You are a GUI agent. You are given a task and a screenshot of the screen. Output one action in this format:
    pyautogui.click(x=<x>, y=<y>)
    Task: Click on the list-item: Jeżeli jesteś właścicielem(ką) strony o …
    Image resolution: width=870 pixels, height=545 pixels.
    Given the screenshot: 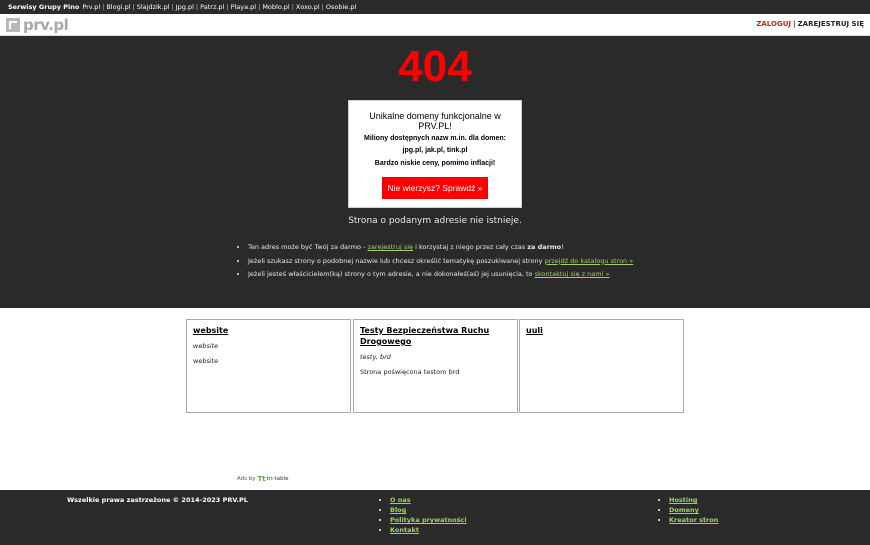 What is the action you would take?
    pyautogui.click(x=440, y=275)
    